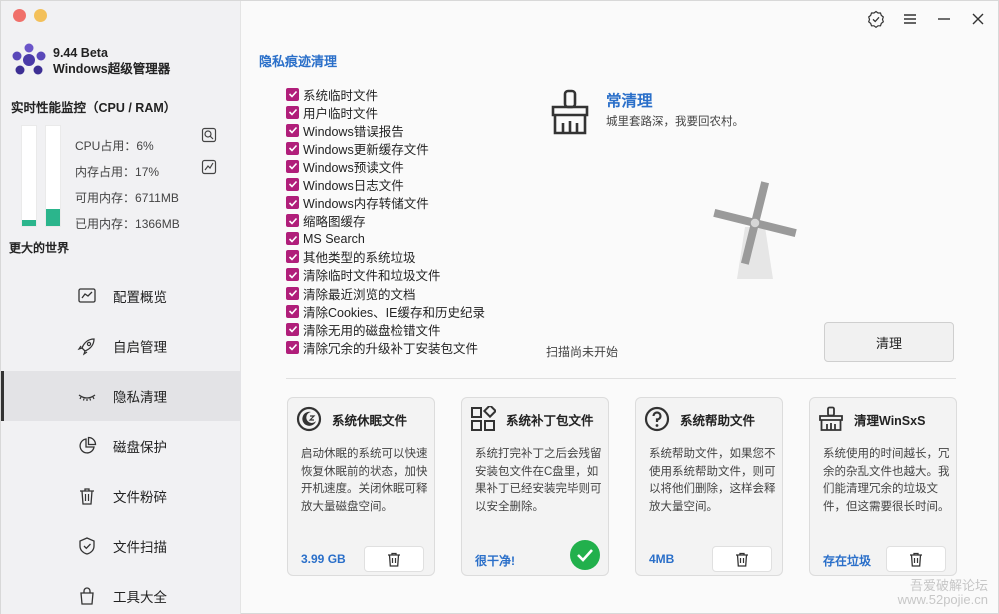 This screenshot has height=614, width=999. What do you see at coordinates (385, 130) in the screenshot?
I see `checklist-item: Windows错误报告` at bounding box center [385, 130].